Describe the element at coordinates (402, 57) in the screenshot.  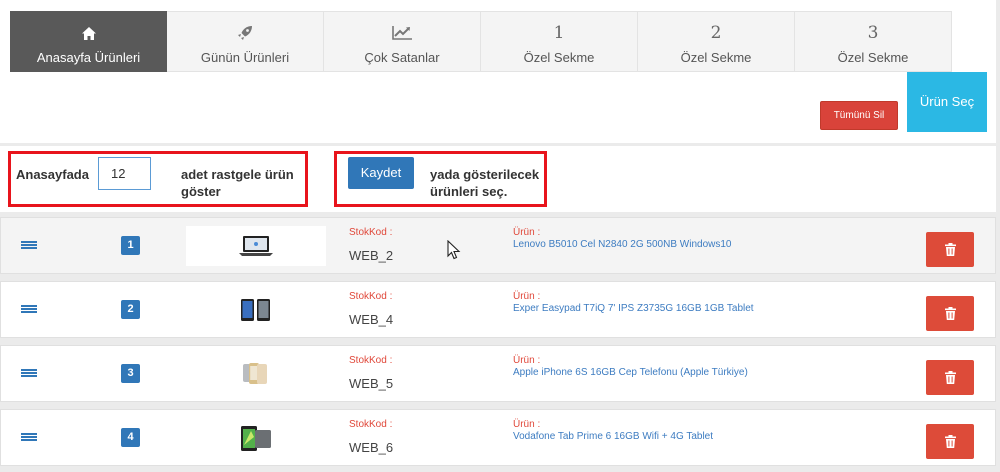
I see `tab-label: Çok Satanlar` at that location.